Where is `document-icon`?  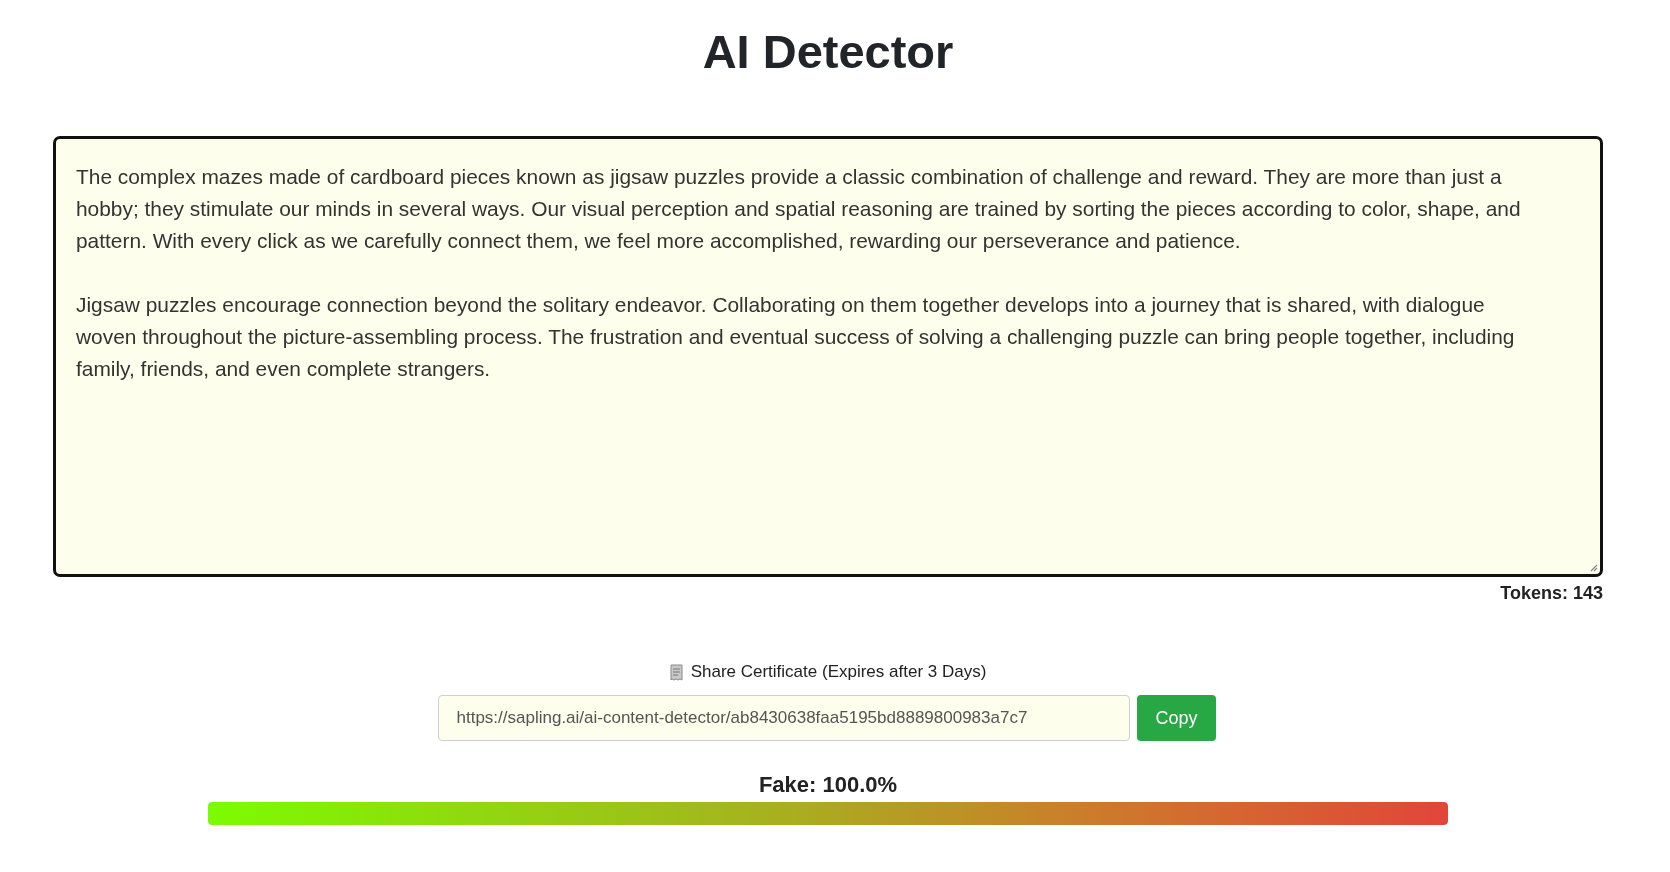 document-icon is located at coordinates (676, 672).